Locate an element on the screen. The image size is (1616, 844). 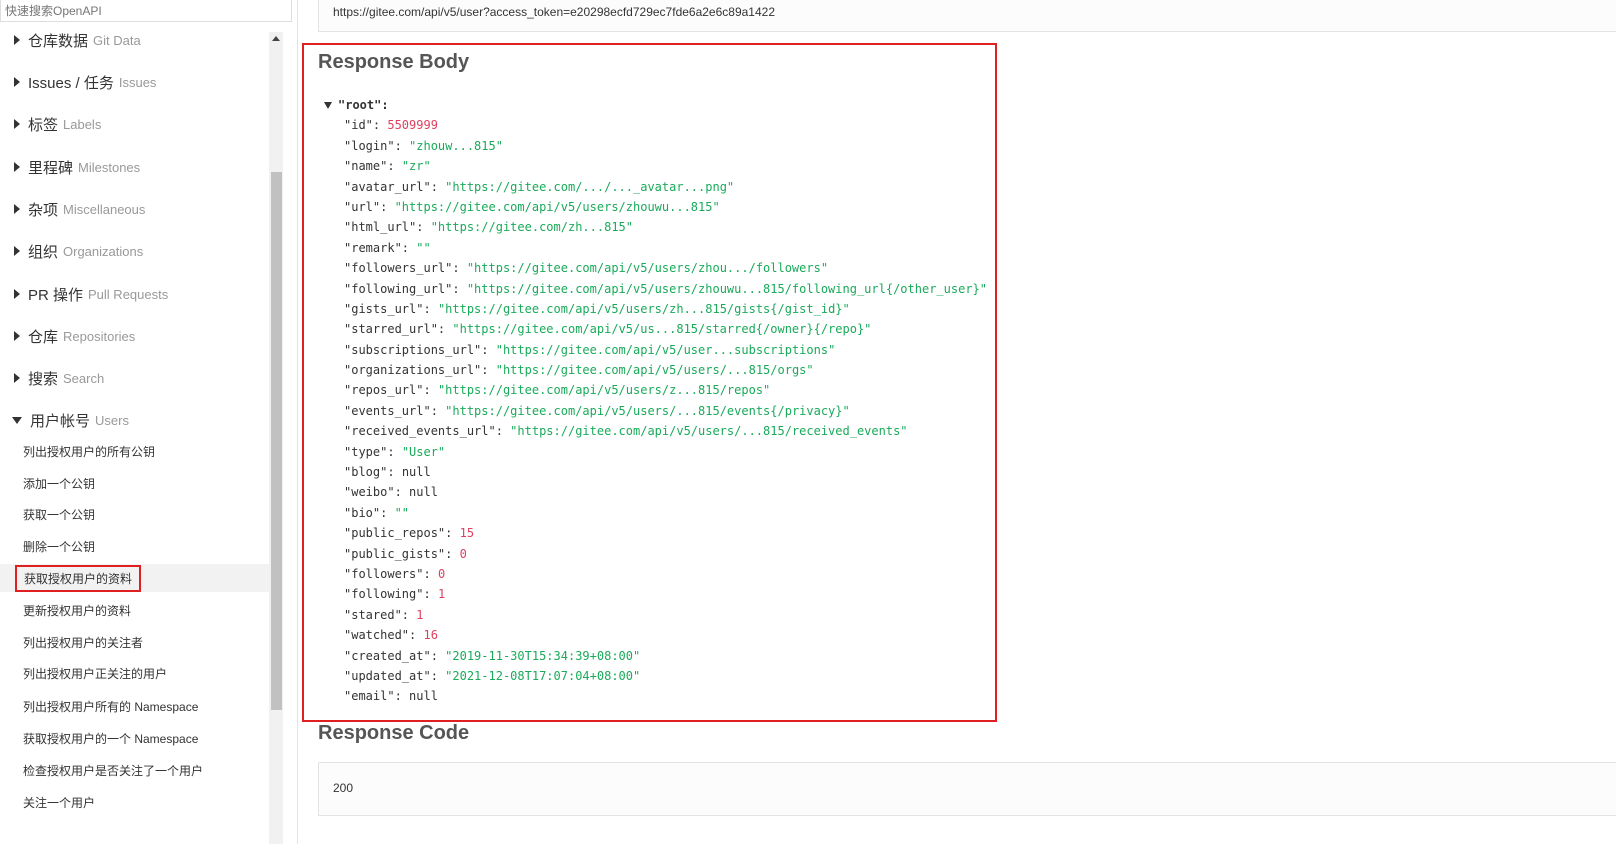
nav-group-issues: Issues / 任务 Issues is located at coordinates (139, 82).